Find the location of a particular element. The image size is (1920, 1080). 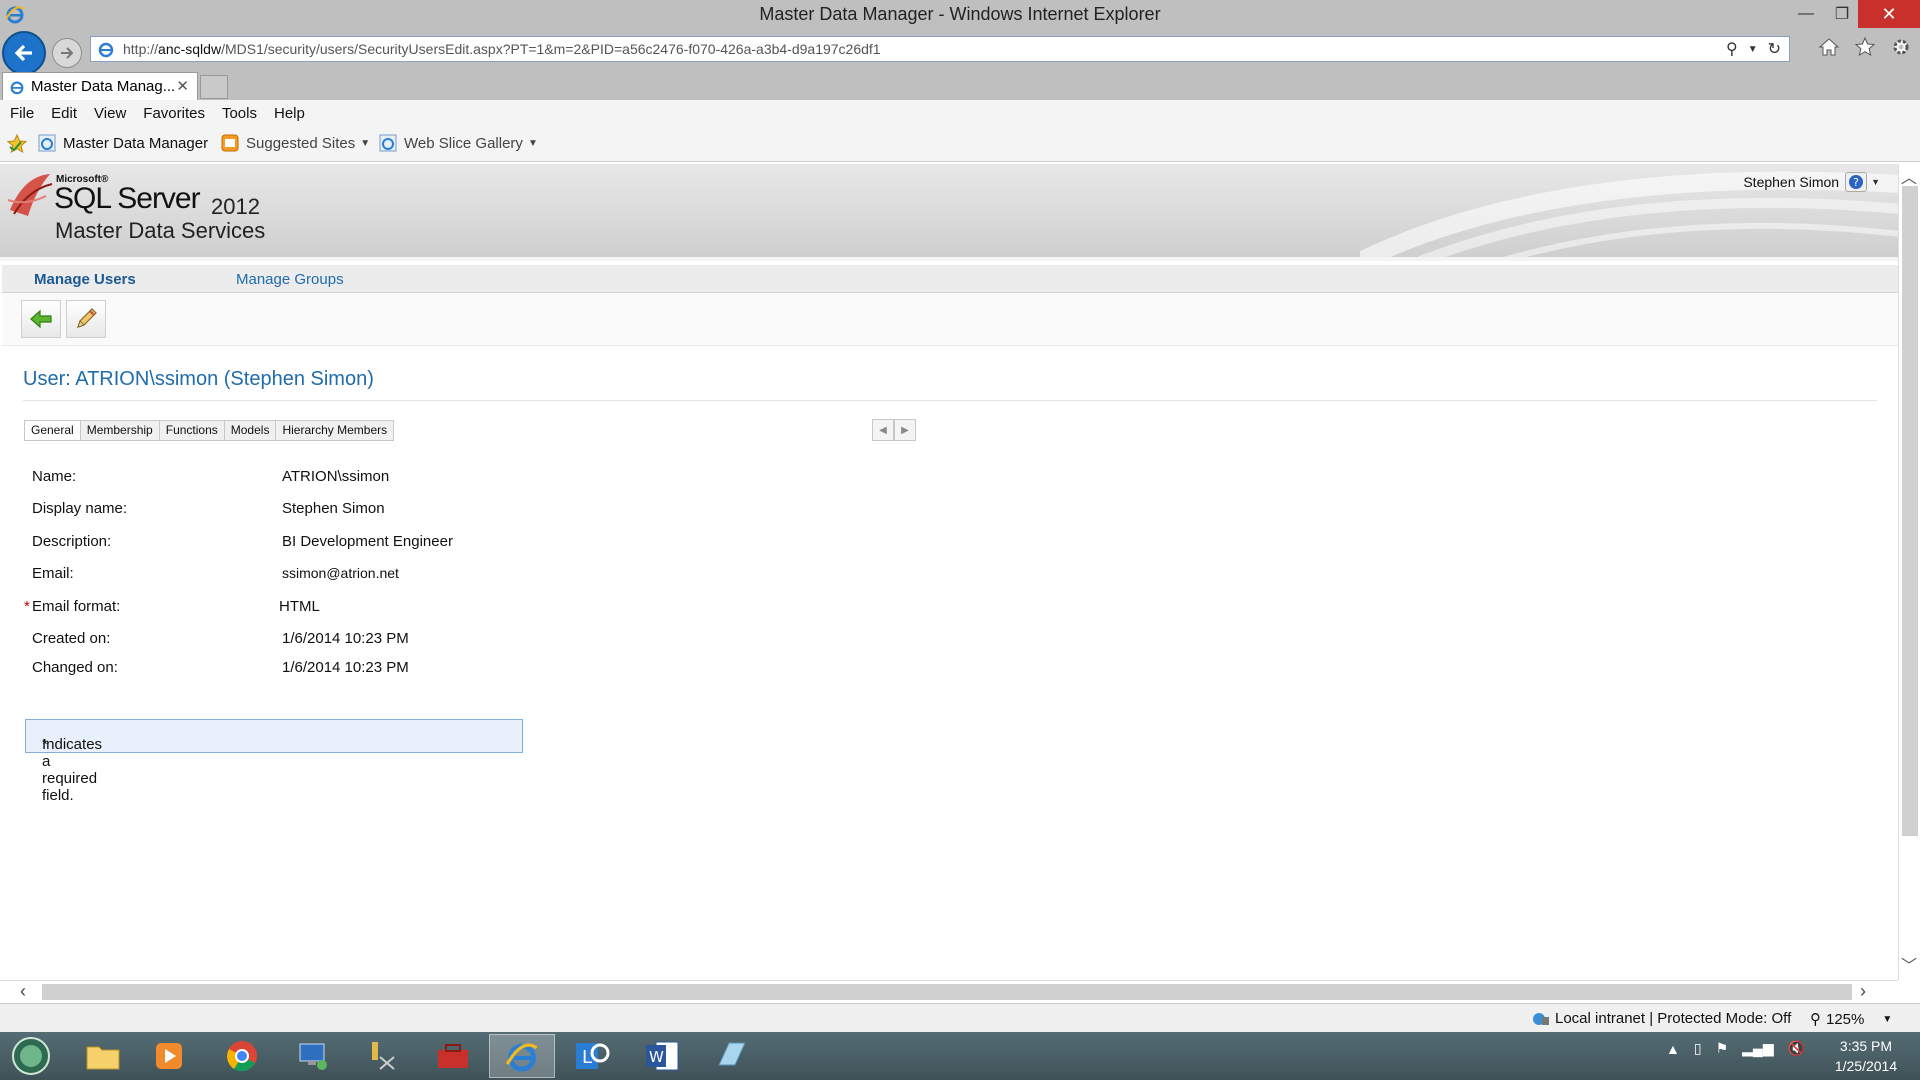

start-button is located at coordinates (31, 1056).